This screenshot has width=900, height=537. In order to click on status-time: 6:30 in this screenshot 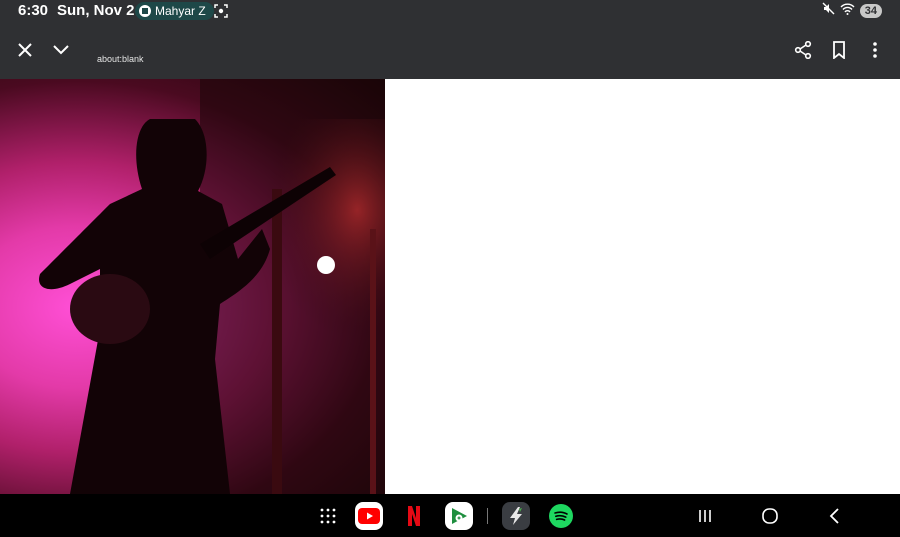, I will do `click(33, 10)`.